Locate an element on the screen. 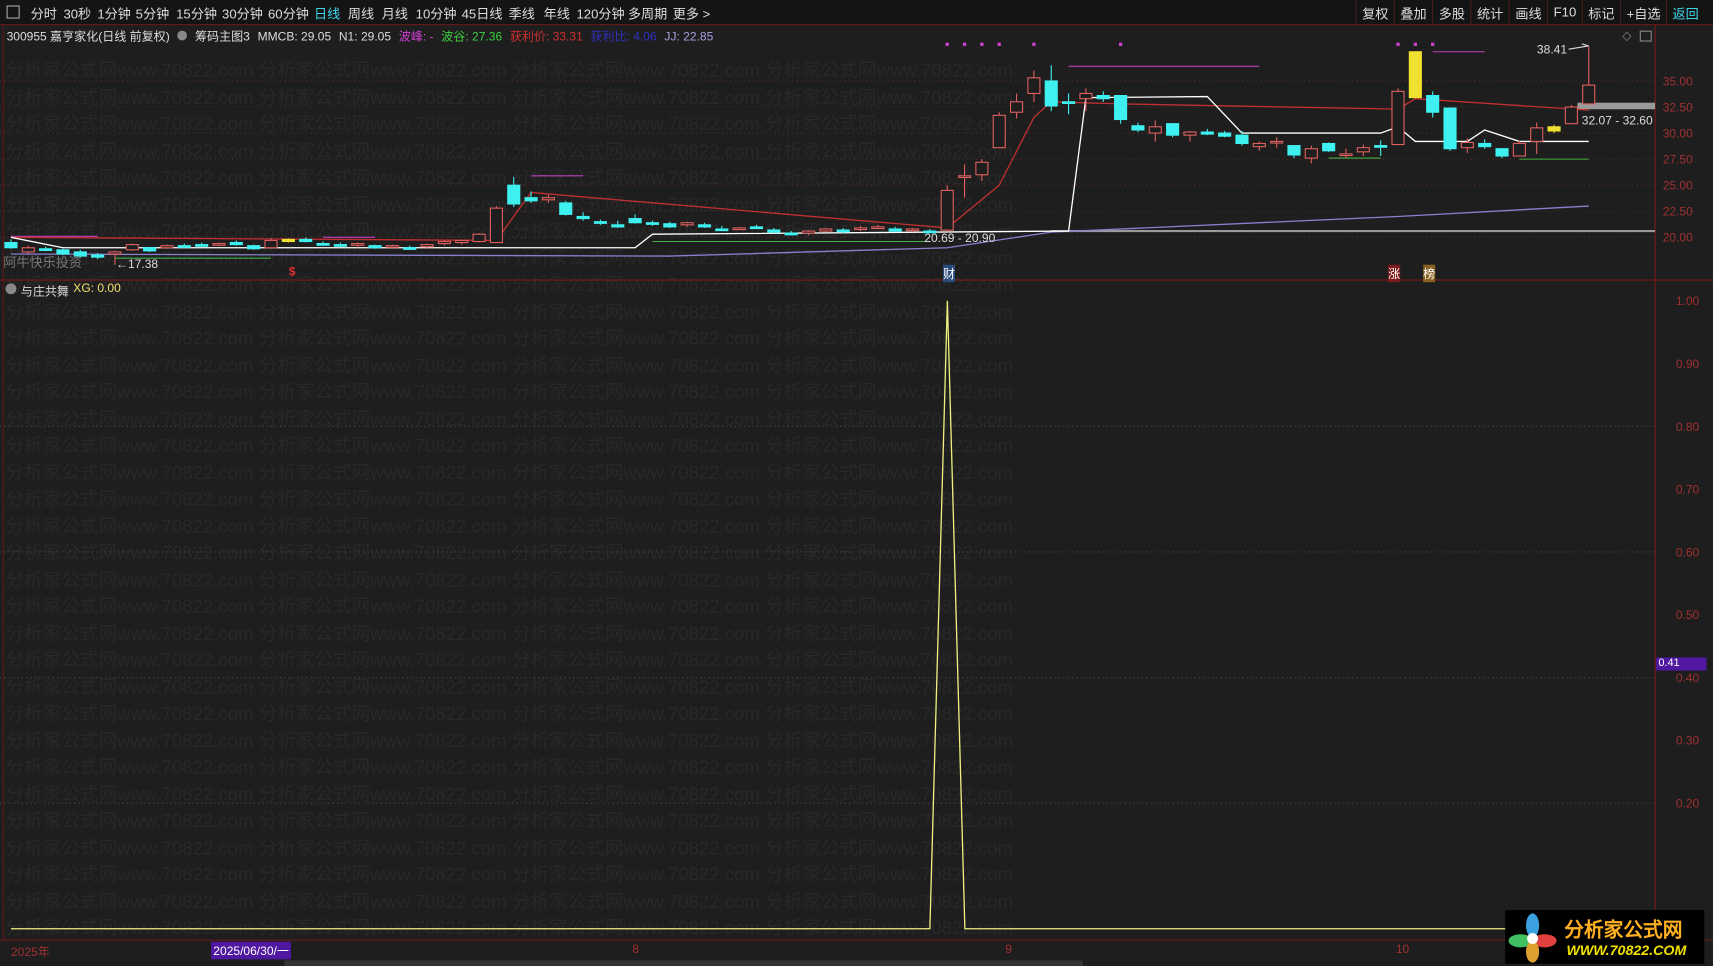  chip-line is located at coordinates (799, 172).